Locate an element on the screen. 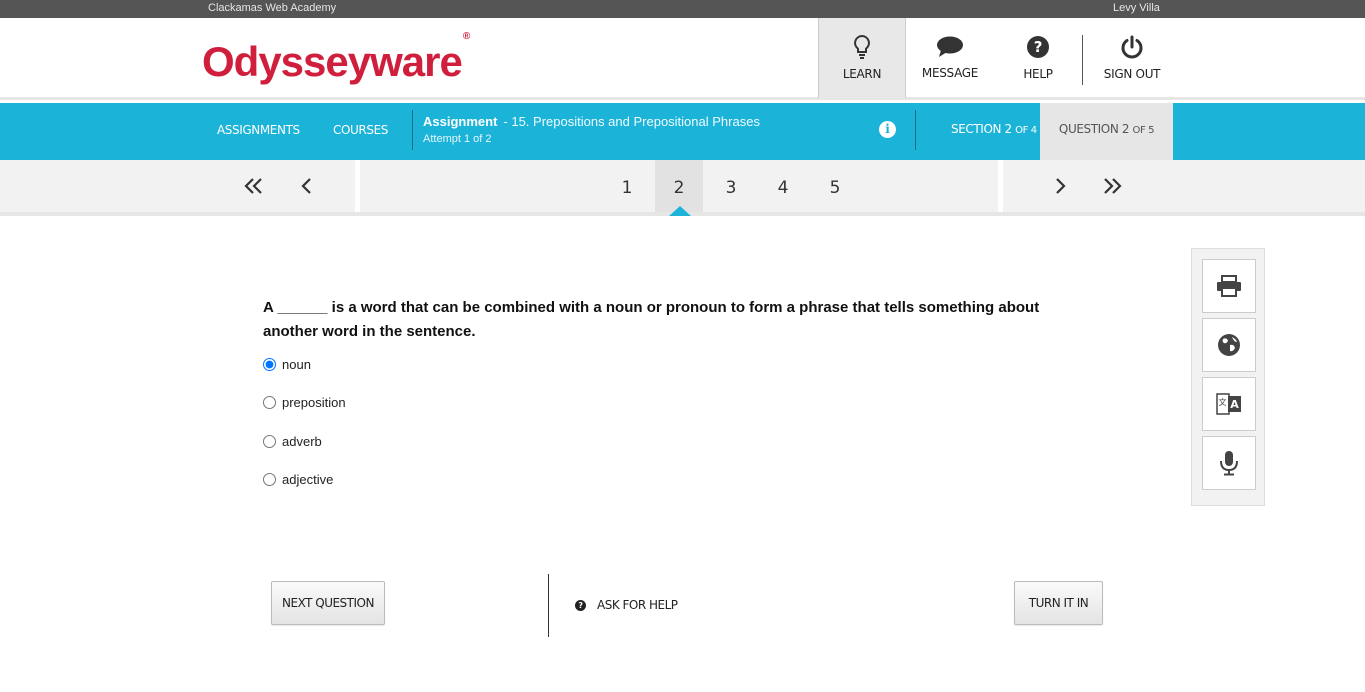 The image size is (1365, 692). nav-sign-out: SIGN OUT is located at coordinates (1132, 58).